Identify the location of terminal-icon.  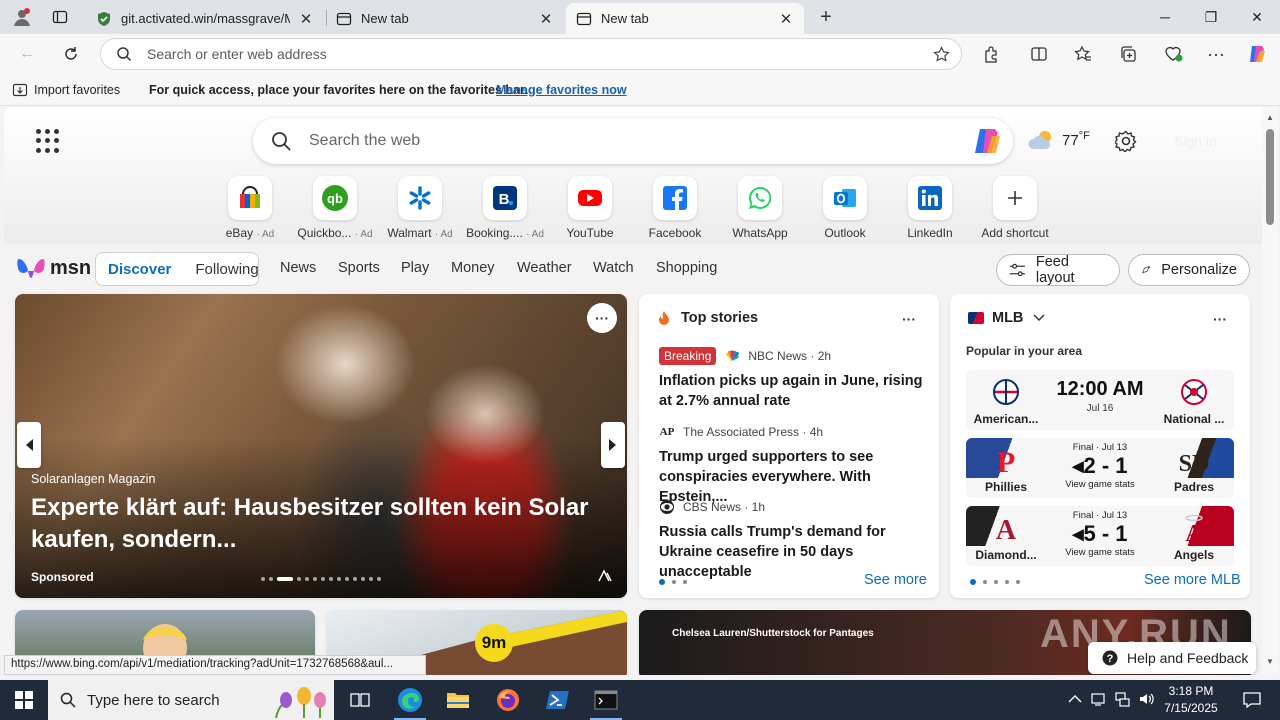
(606, 700).